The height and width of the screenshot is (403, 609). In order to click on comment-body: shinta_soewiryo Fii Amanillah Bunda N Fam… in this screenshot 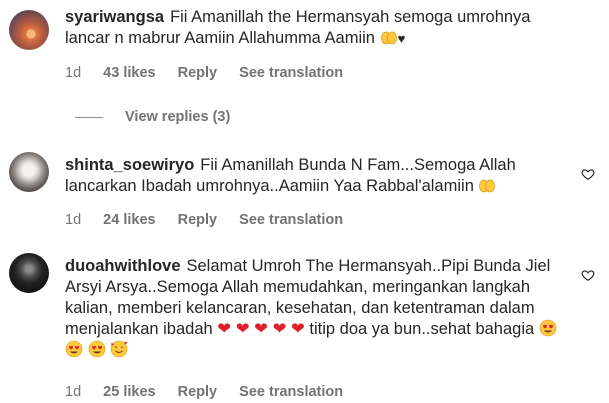, I will do `click(318, 176)`.